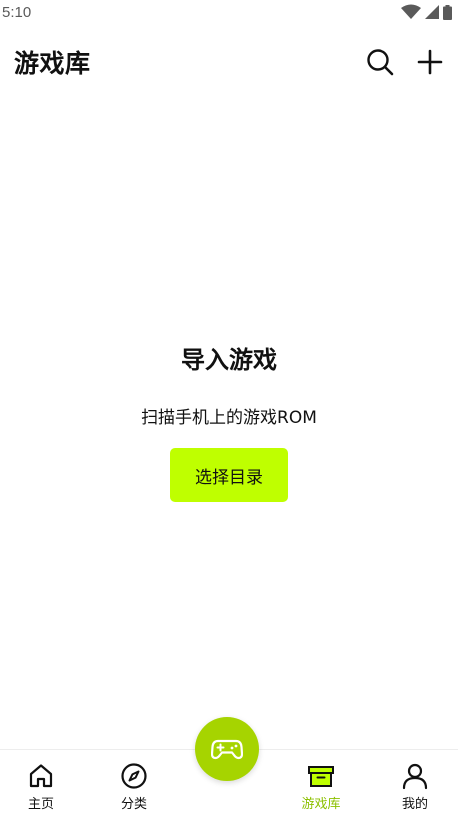  What do you see at coordinates (414, 804) in the screenshot?
I see `nav-label-profile: 我的` at bounding box center [414, 804].